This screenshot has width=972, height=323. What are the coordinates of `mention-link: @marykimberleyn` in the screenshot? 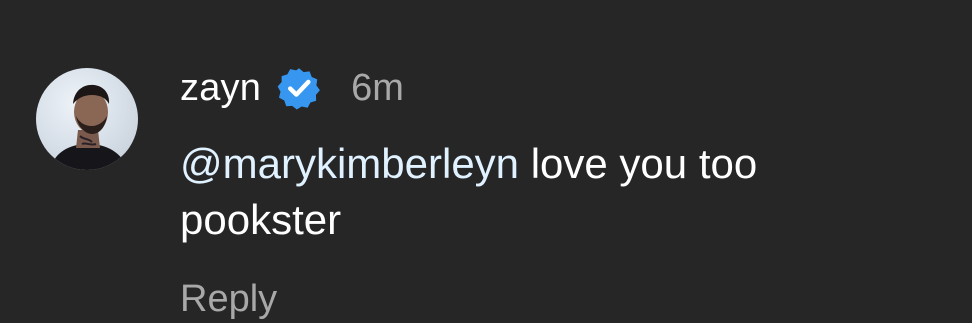 It's located at (349, 163).